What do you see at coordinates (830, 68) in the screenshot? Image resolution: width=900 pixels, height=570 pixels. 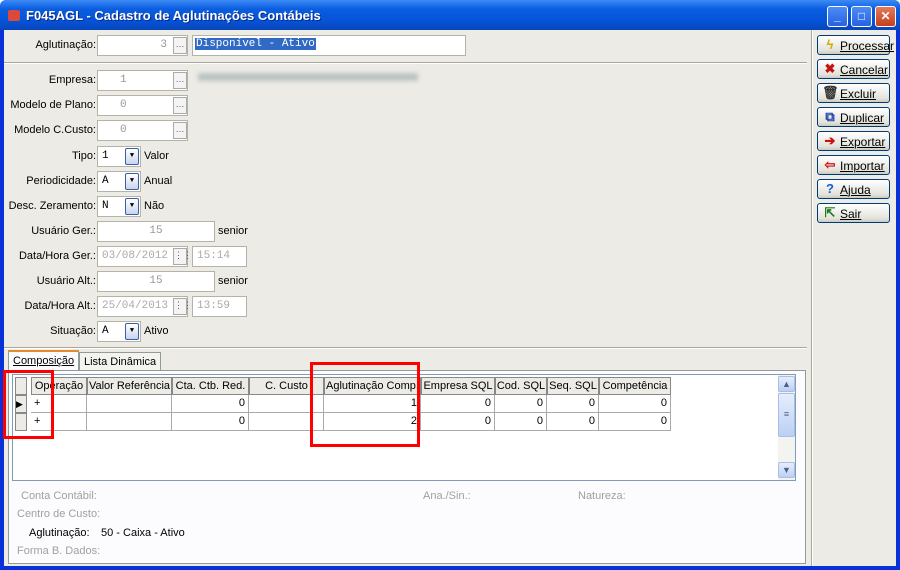 I see `x-icon: ✖` at bounding box center [830, 68].